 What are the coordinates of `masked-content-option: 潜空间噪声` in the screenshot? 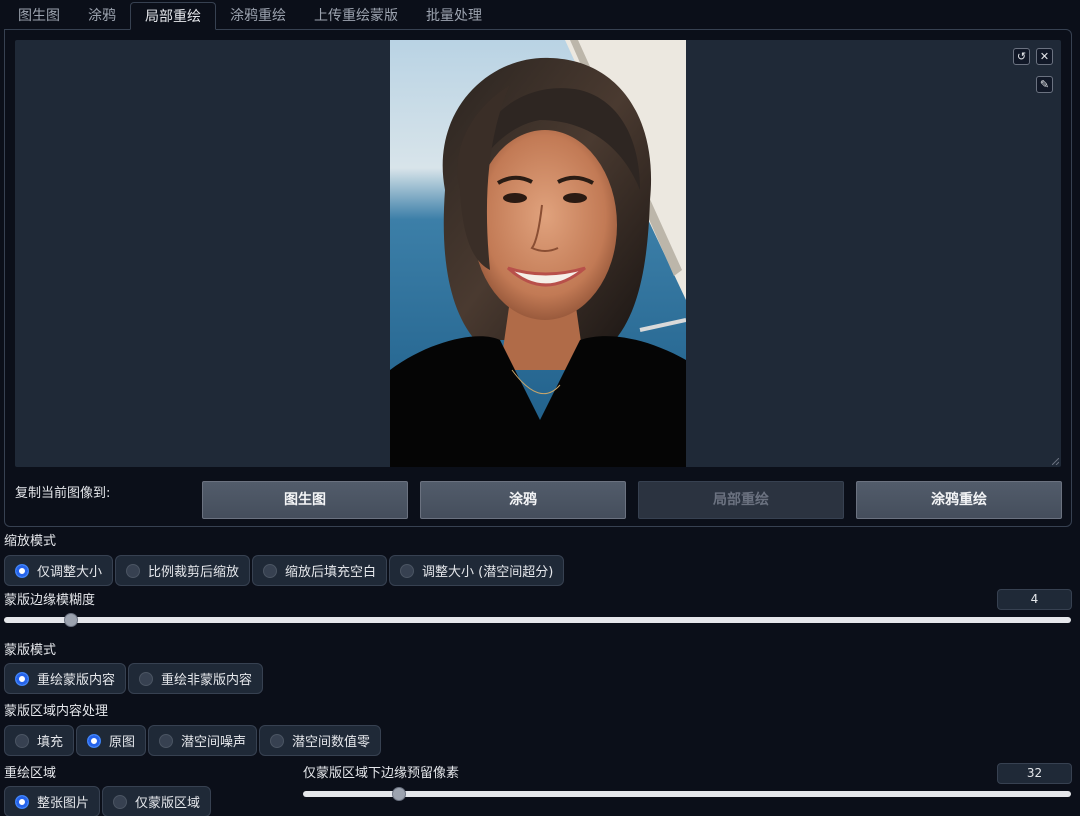 It's located at (203, 740).